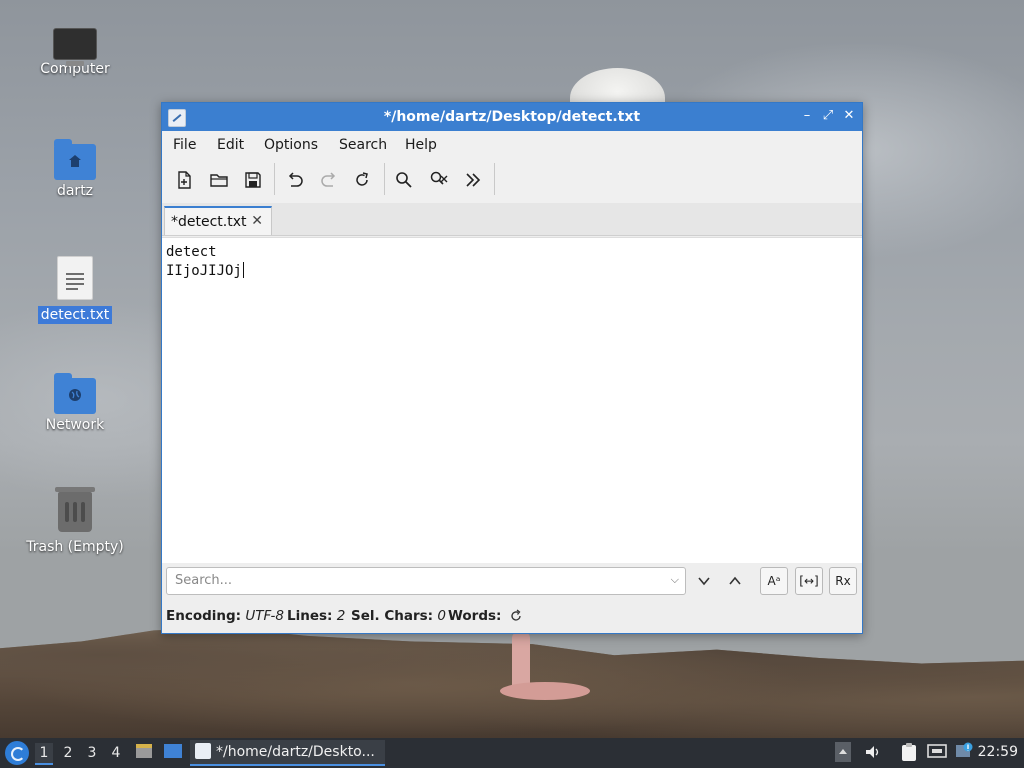 This screenshot has width=1024, height=768. What do you see at coordinates (415, 580) in the screenshot?
I see `search-input` at bounding box center [415, 580].